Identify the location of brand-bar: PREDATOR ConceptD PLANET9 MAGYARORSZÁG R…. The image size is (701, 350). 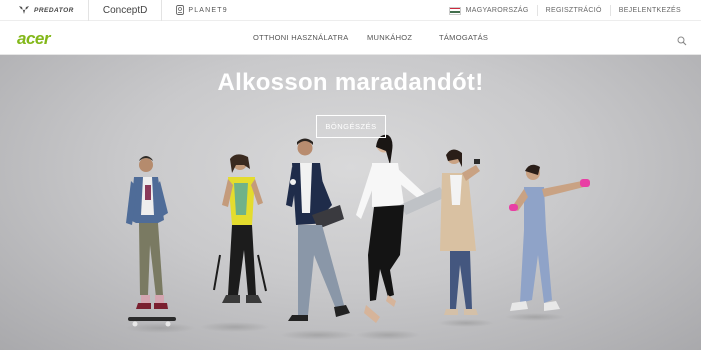
(350, 10).